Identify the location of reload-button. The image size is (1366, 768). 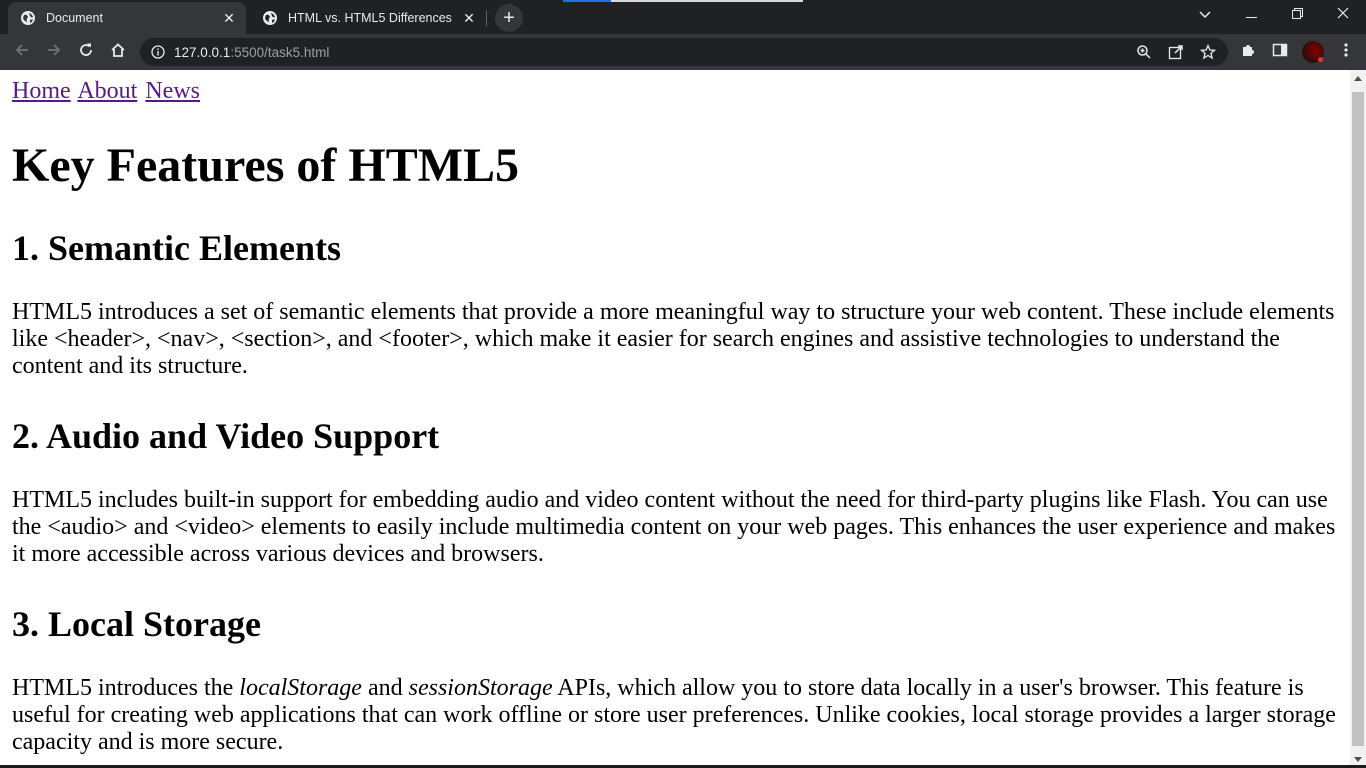
(86, 52).